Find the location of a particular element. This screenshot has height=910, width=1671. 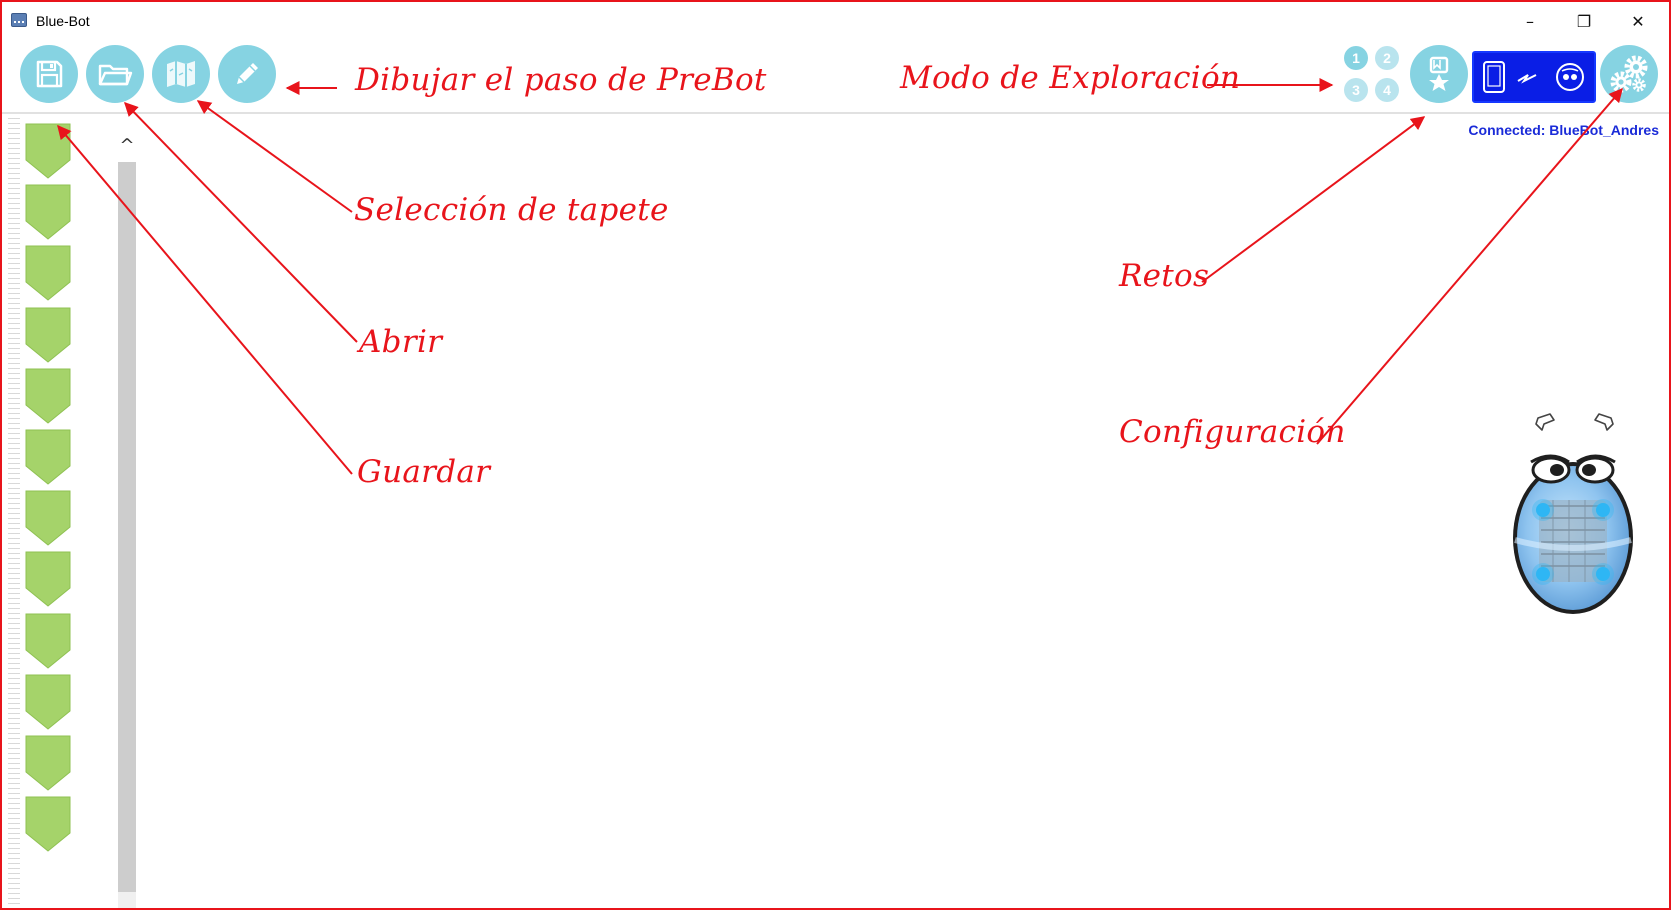

close-button: ✕ is located at coordinates (1638, 21).